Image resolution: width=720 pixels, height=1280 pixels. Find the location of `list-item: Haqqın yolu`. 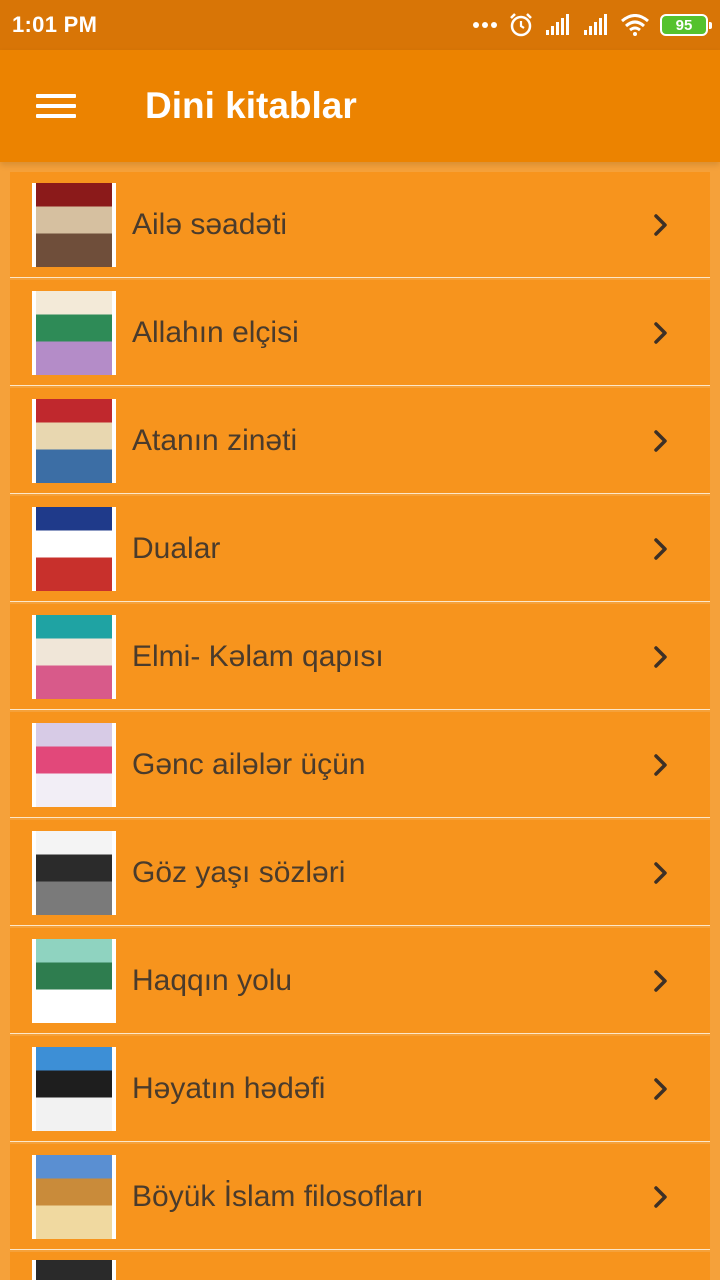

list-item: Haqqın yolu is located at coordinates (360, 980).